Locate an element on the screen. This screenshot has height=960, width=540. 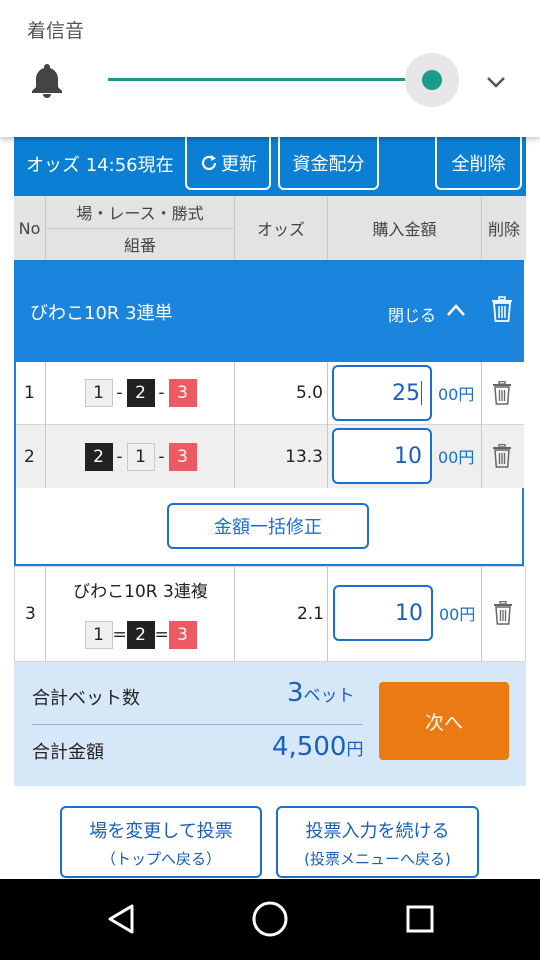
group-header: びわこ10R 3連単 閉じる is located at coordinates (270, 312).